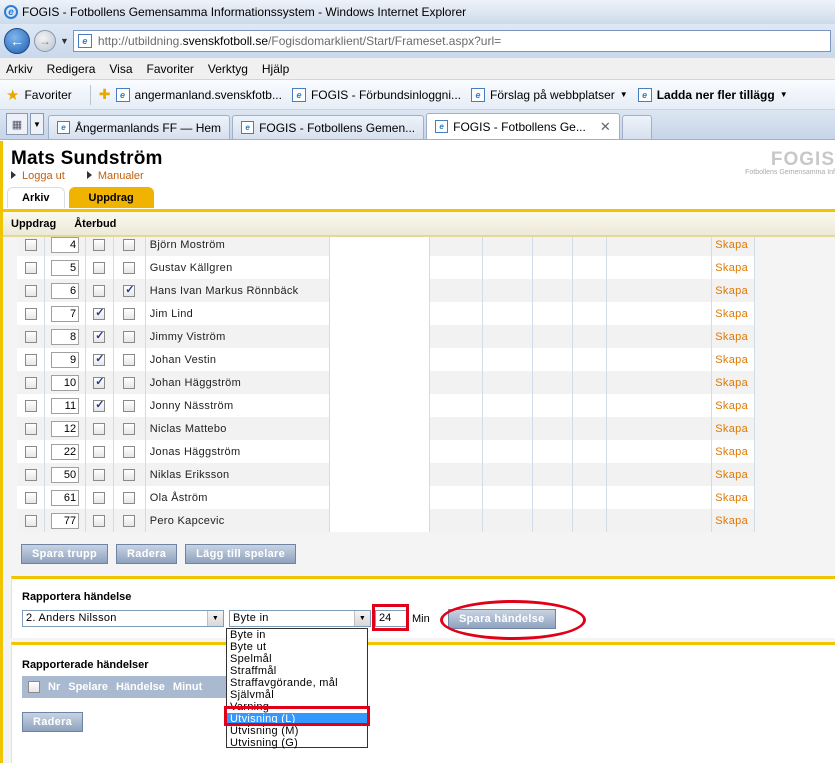  What do you see at coordinates (105, 94) in the screenshot?
I see `add-favorite-icon: ✚` at bounding box center [105, 94].